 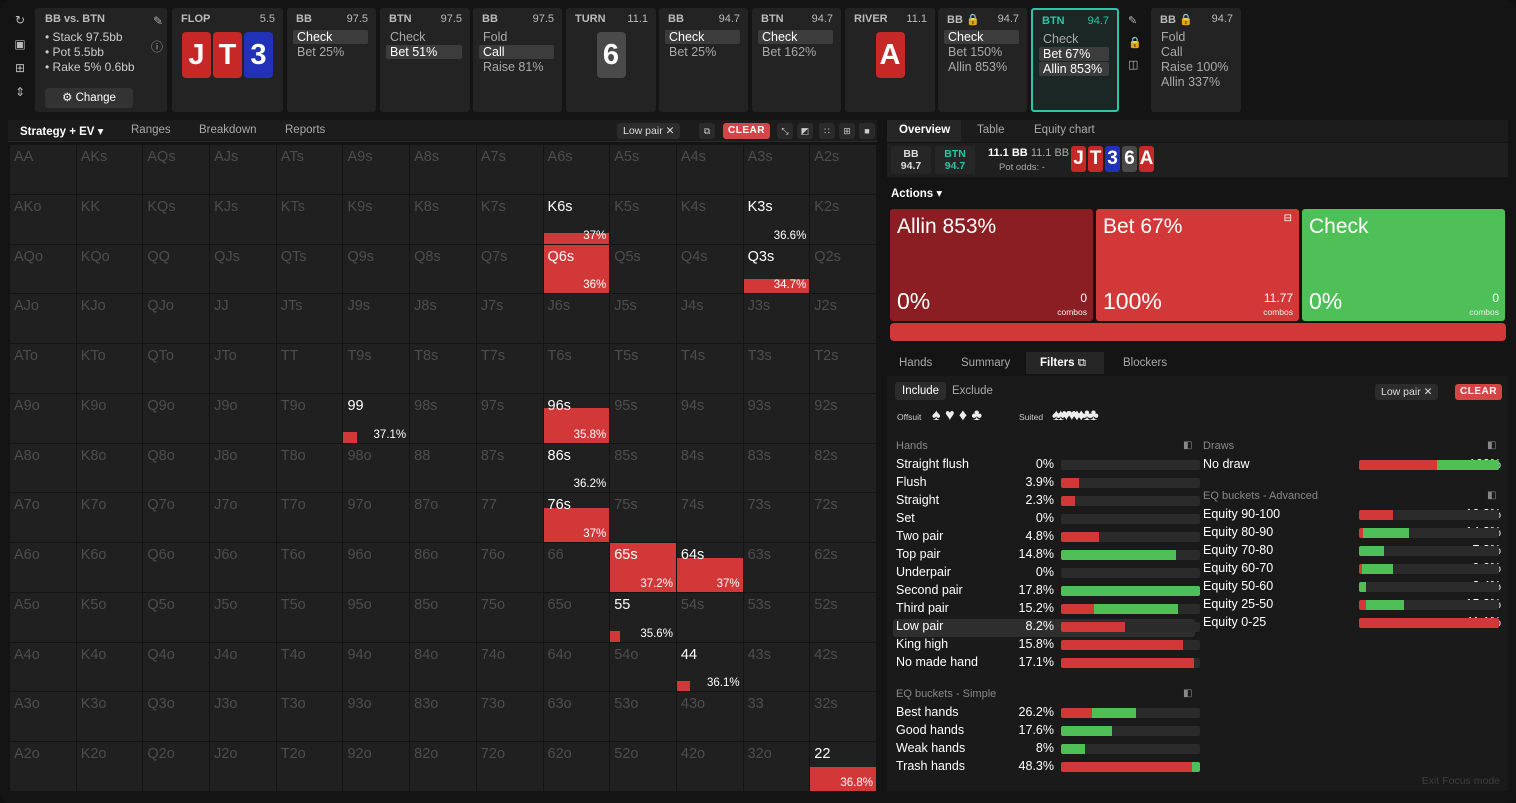 I want to click on hand-cell: KTo, so click(x=109, y=368).